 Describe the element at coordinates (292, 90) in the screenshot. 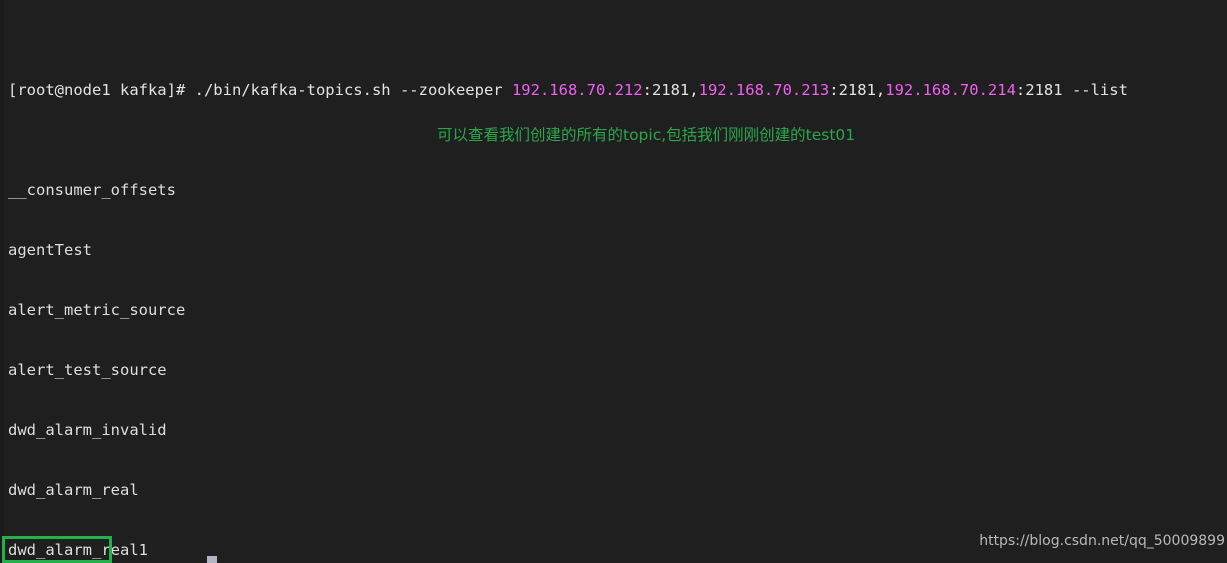

I see `command-binary: ./bin/kafka-topics.sh` at that location.